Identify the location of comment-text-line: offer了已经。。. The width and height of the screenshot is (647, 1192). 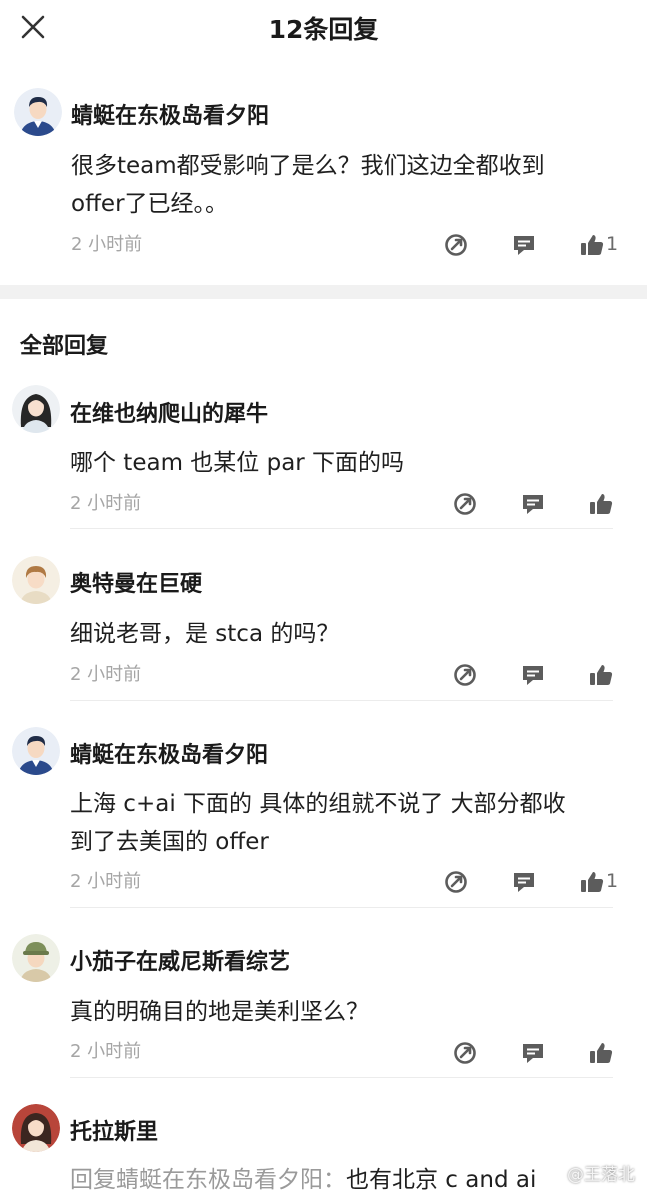
(150, 204).